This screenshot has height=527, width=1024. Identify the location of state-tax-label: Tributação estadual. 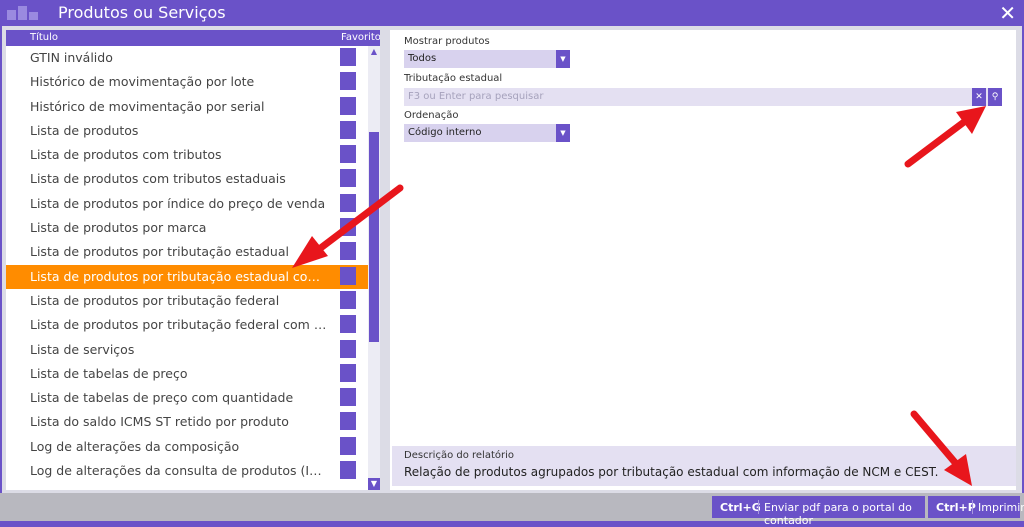
(453, 78).